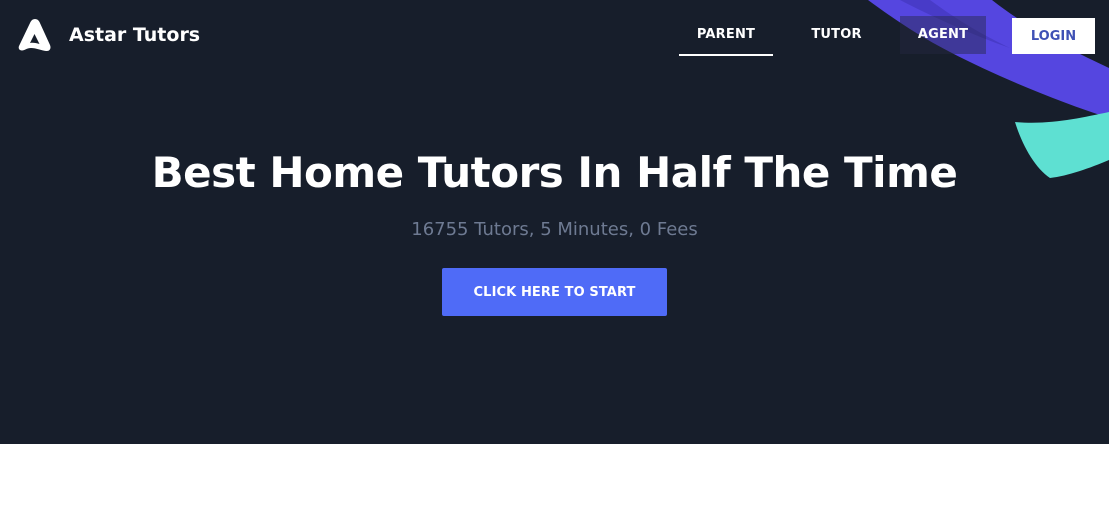 The width and height of the screenshot is (1109, 528). I want to click on start-cta-button: CLICK HERE TO START, so click(554, 292).